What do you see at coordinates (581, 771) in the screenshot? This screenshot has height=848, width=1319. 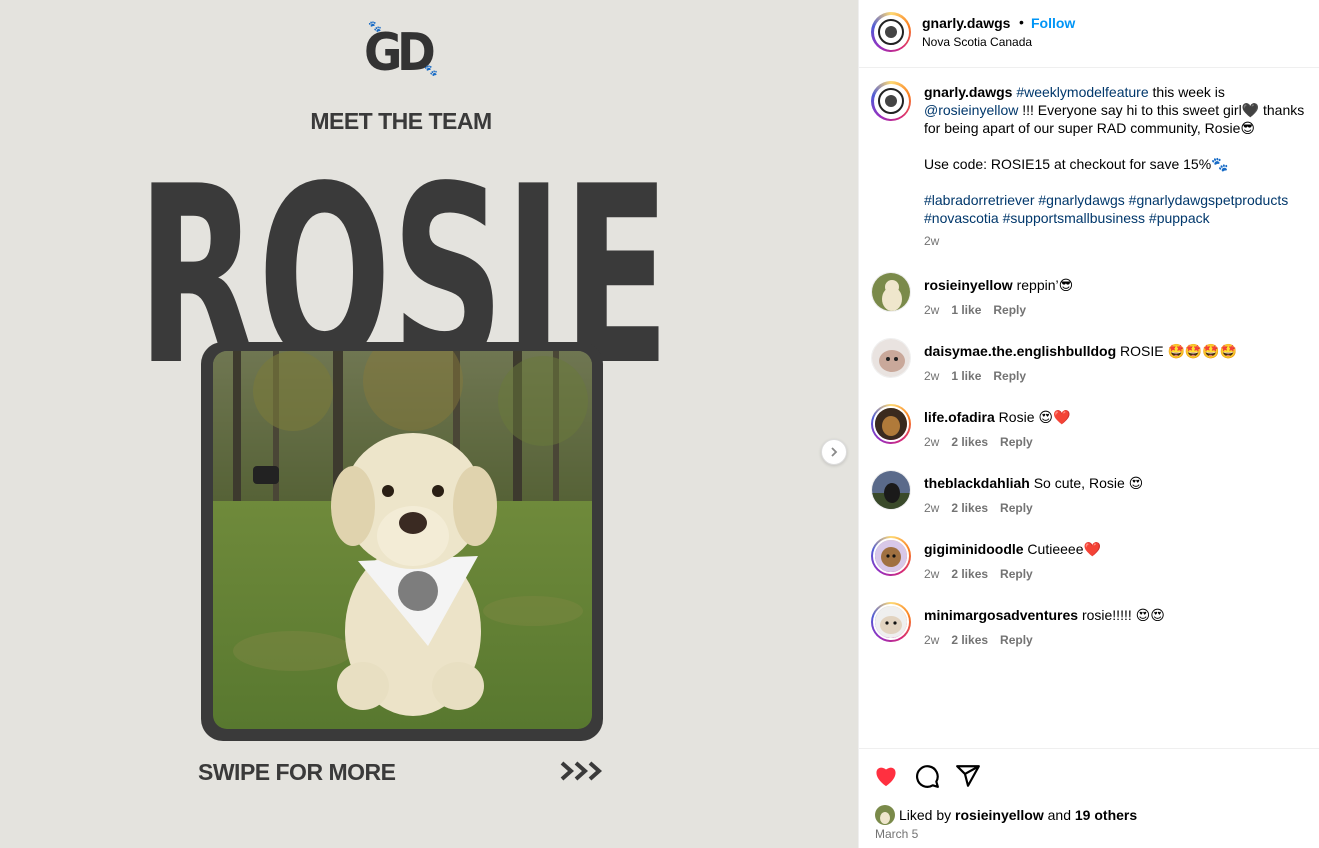 I see `triple-chevron-icon` at bounding box center [581, 771].